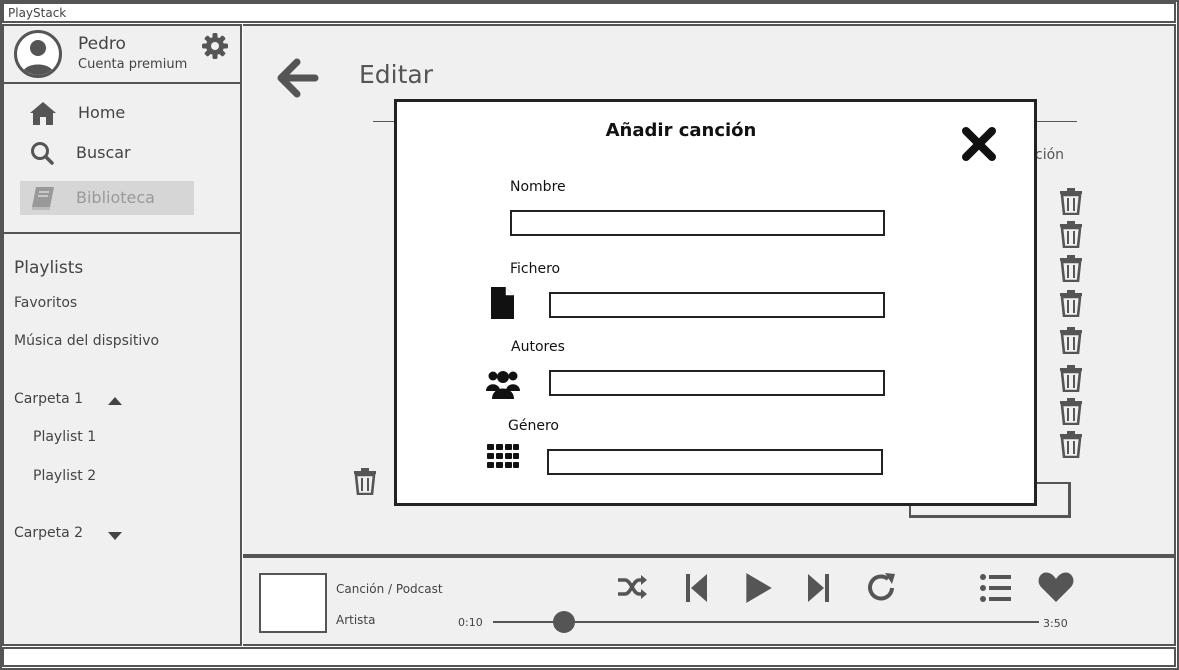  Describe the element at coordinates (533, 426) in the screenshot. I see `genre-label: Género` at that location.